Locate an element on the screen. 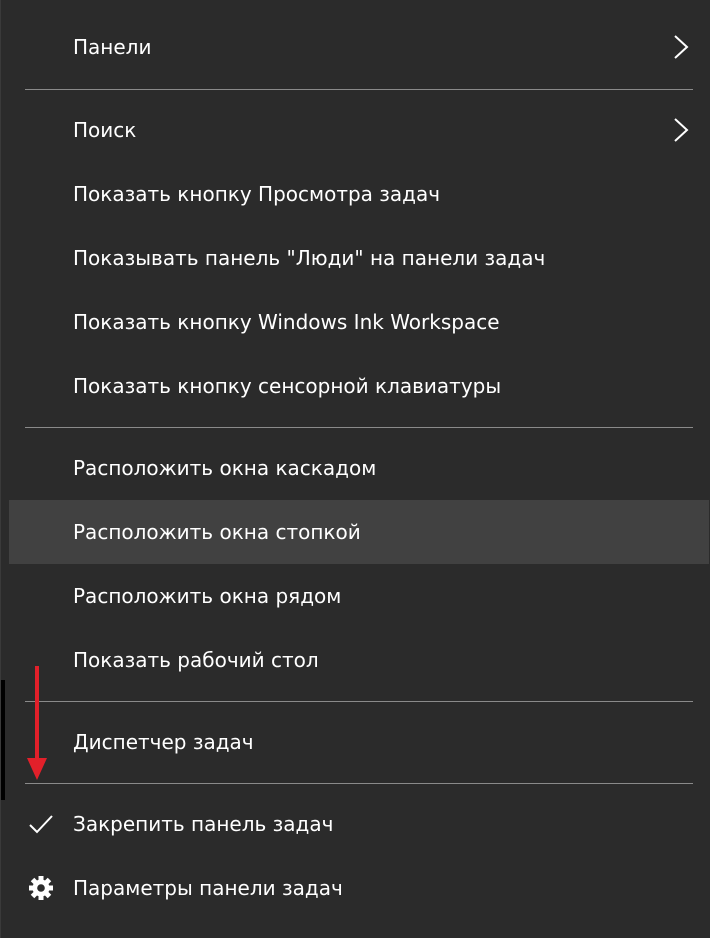 The width and height of the screenshot is (710, 938). menu-item-toolbars: Панели is located at coordinates (355, 47).